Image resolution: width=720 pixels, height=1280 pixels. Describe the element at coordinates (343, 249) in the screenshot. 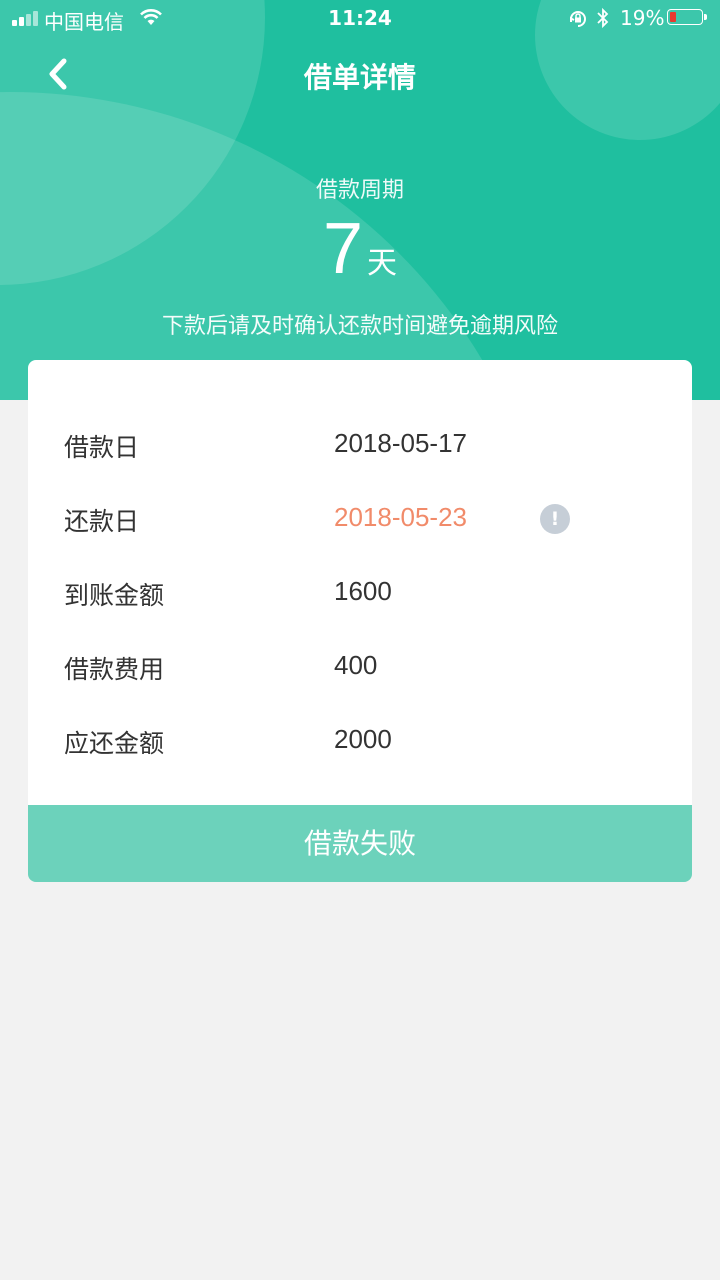

I see `loan-cycle-value: 7` at that location.